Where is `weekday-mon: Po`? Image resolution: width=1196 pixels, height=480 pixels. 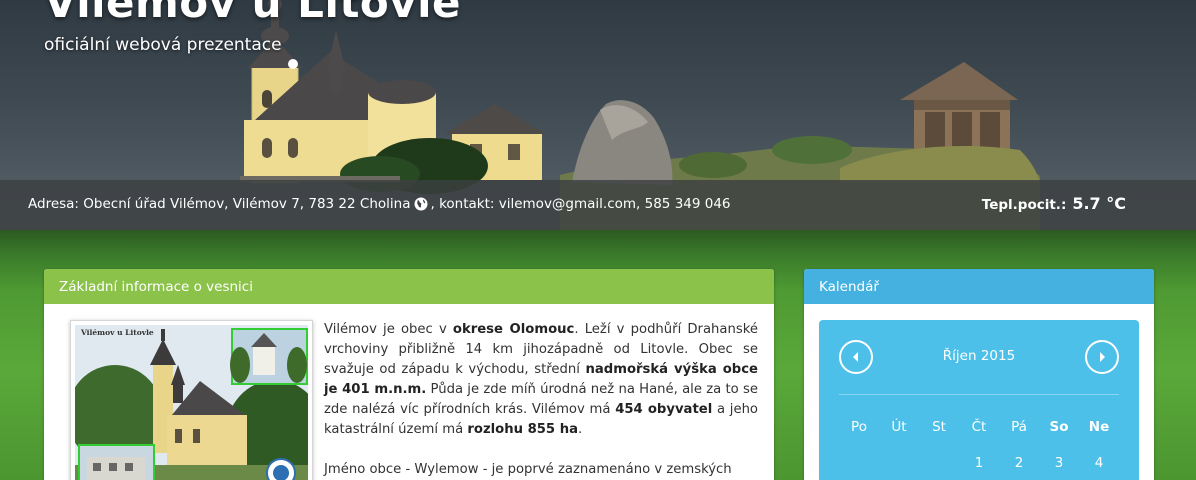
weekday-mon: Po is located at coordinates (859, 427).